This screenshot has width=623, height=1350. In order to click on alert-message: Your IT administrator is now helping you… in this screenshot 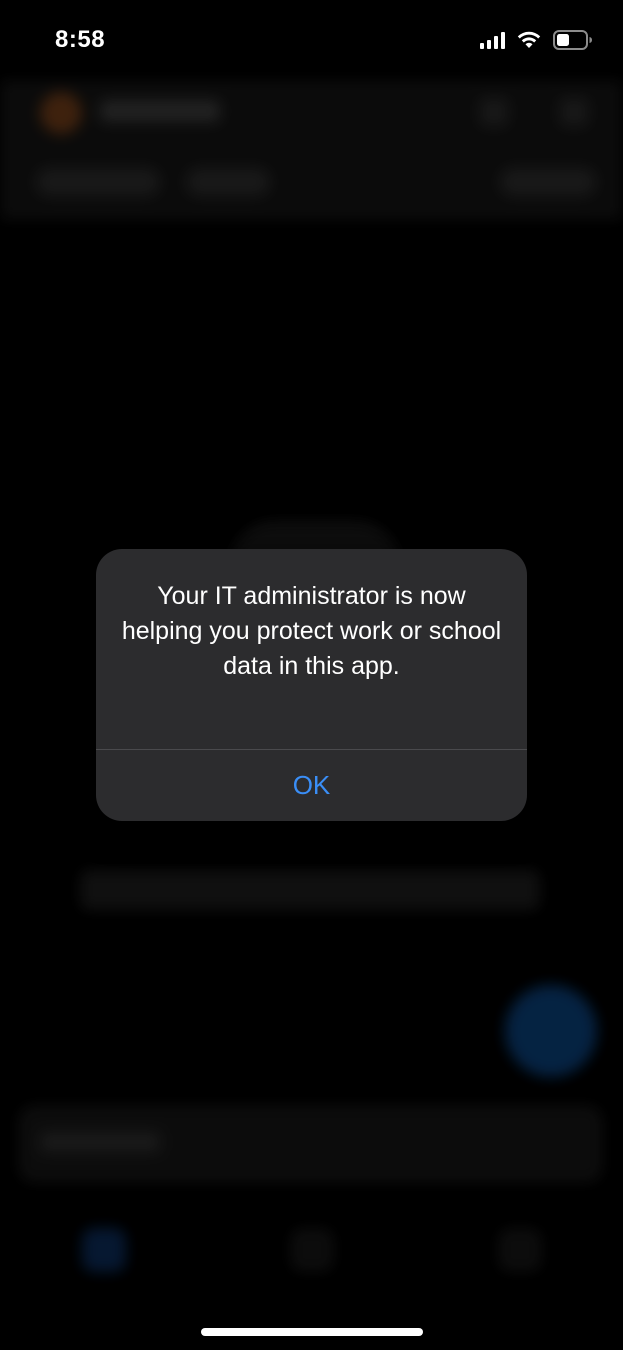, I will do `click(311, 631)`.